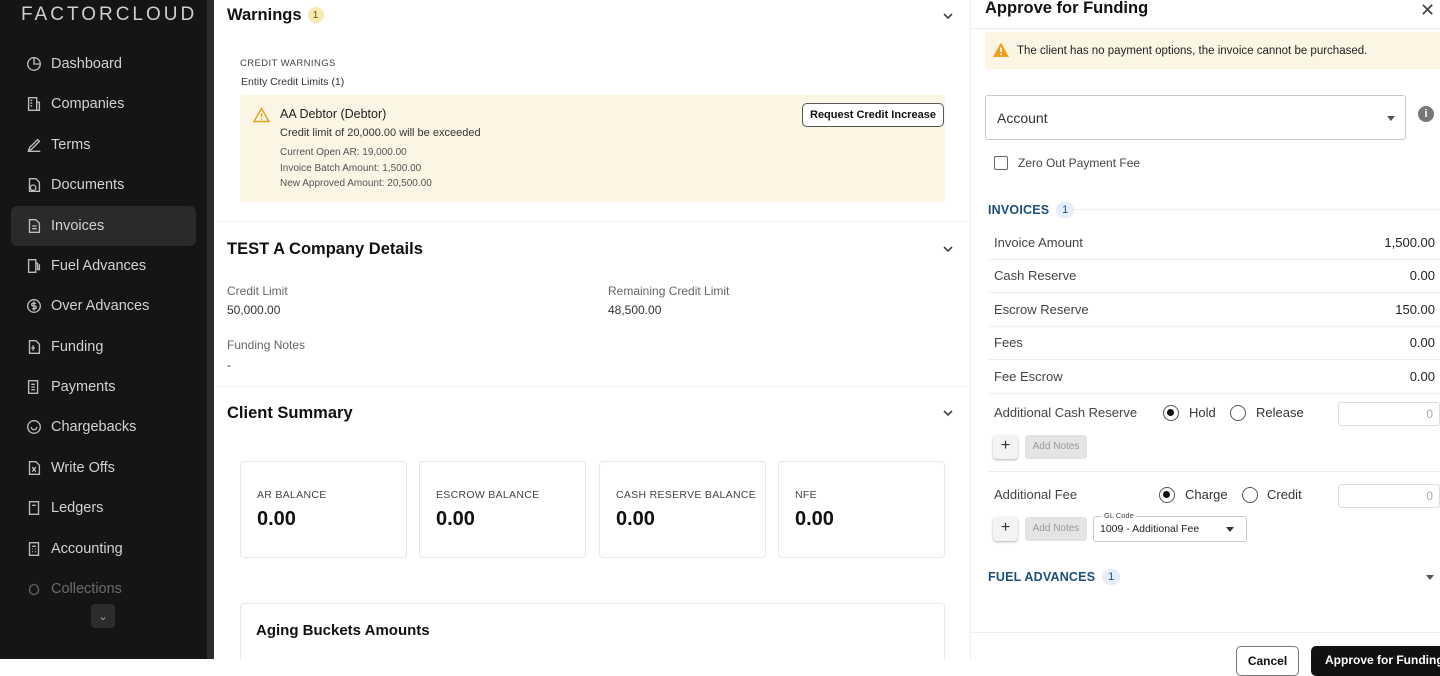 This screenshot has height=676, width=1440. I want to click on escrow-balance-card: ESCROW BALANCE 0.00, so click(502, 509).